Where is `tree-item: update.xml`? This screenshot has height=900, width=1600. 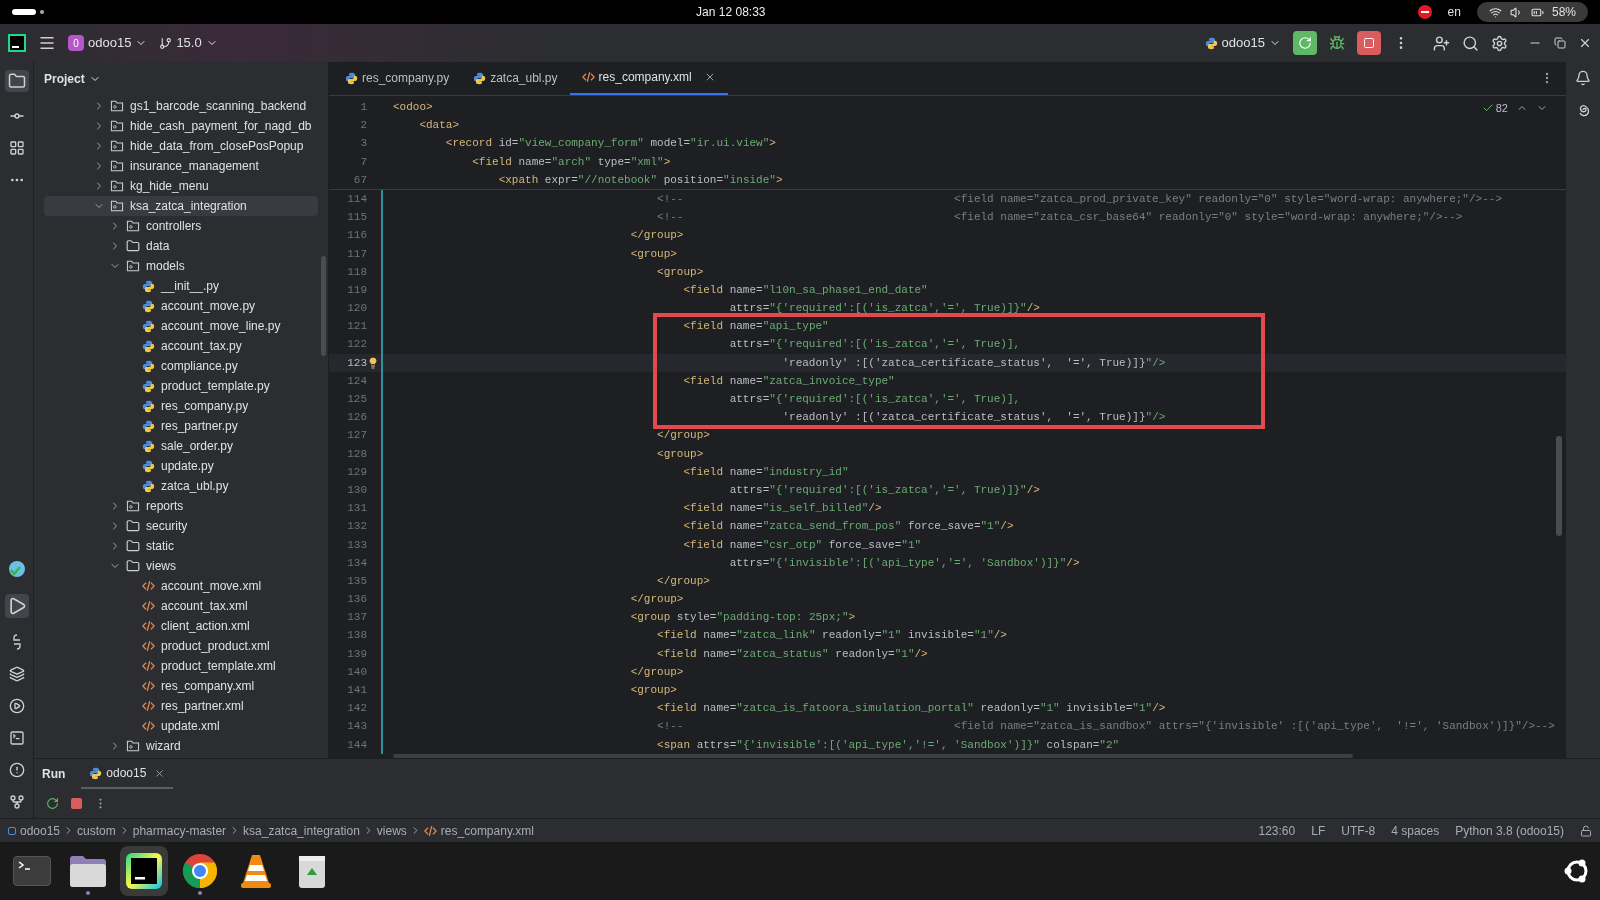
tree-item: update.xml is located at coordinates (181, 726).